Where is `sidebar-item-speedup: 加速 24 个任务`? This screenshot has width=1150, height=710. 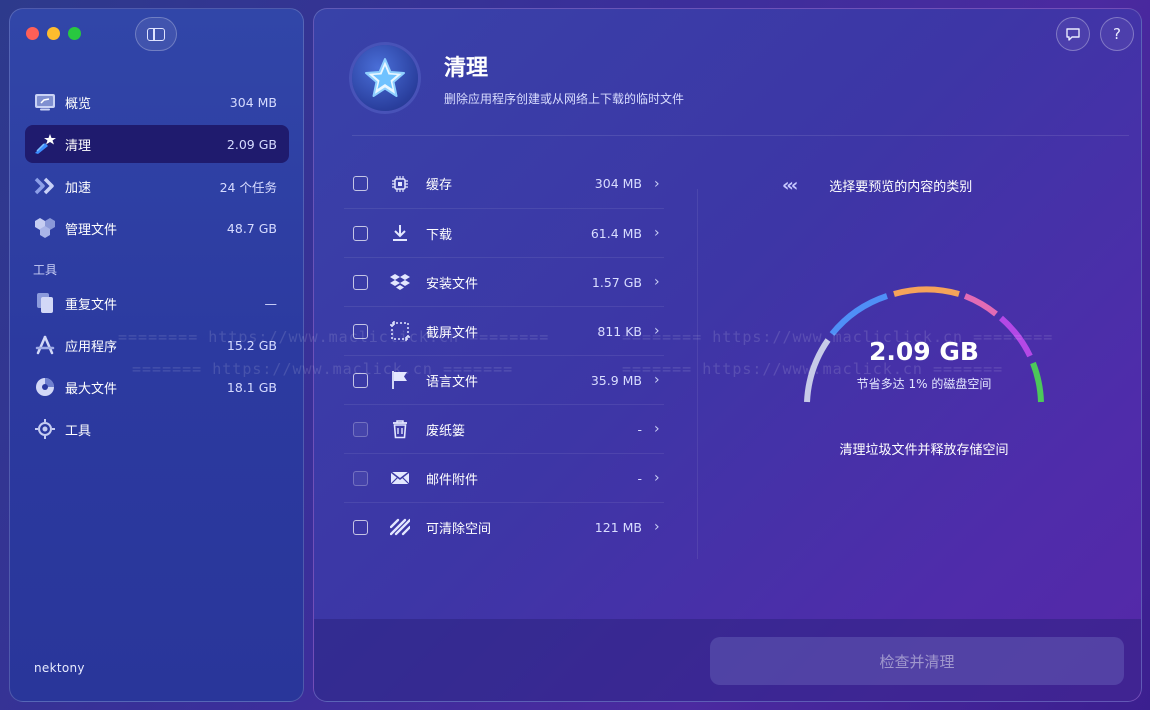
sidebar-item-speedup: 加速 24 个任务 is located at coordinates (157, 186).